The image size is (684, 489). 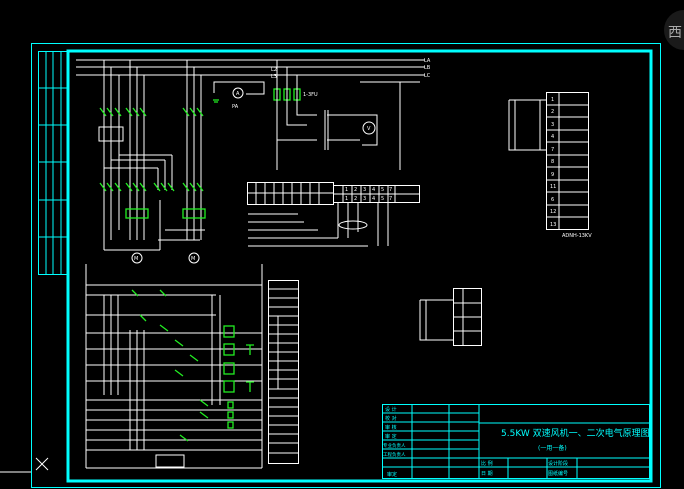 What do you see at coordinates (391, 427) in the screenshot?
I see `svg-text: 审 核` at bounding box center [391, 427].